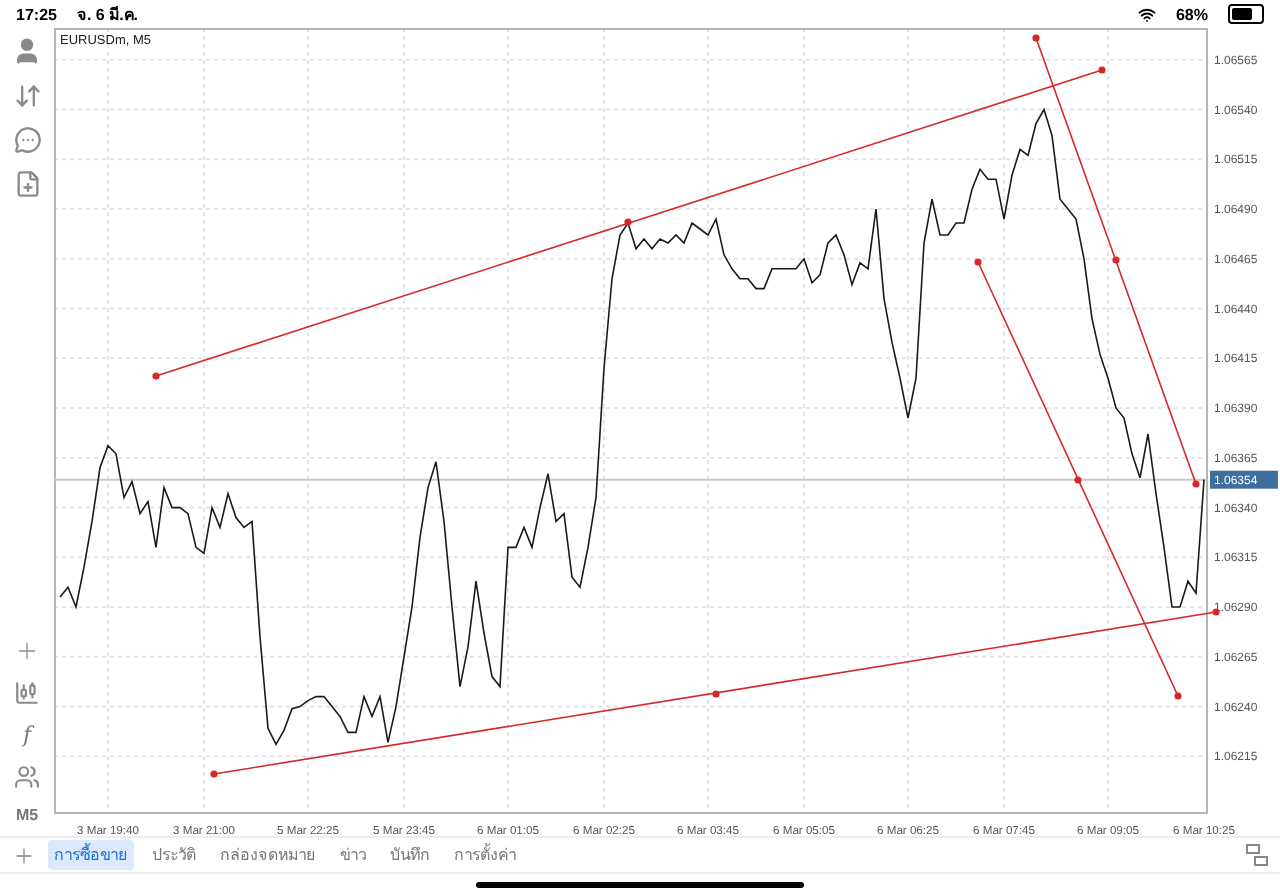  Describe the element at coordinates (36, 14) in the screenshot. I see `clock: 17:25` at that location.